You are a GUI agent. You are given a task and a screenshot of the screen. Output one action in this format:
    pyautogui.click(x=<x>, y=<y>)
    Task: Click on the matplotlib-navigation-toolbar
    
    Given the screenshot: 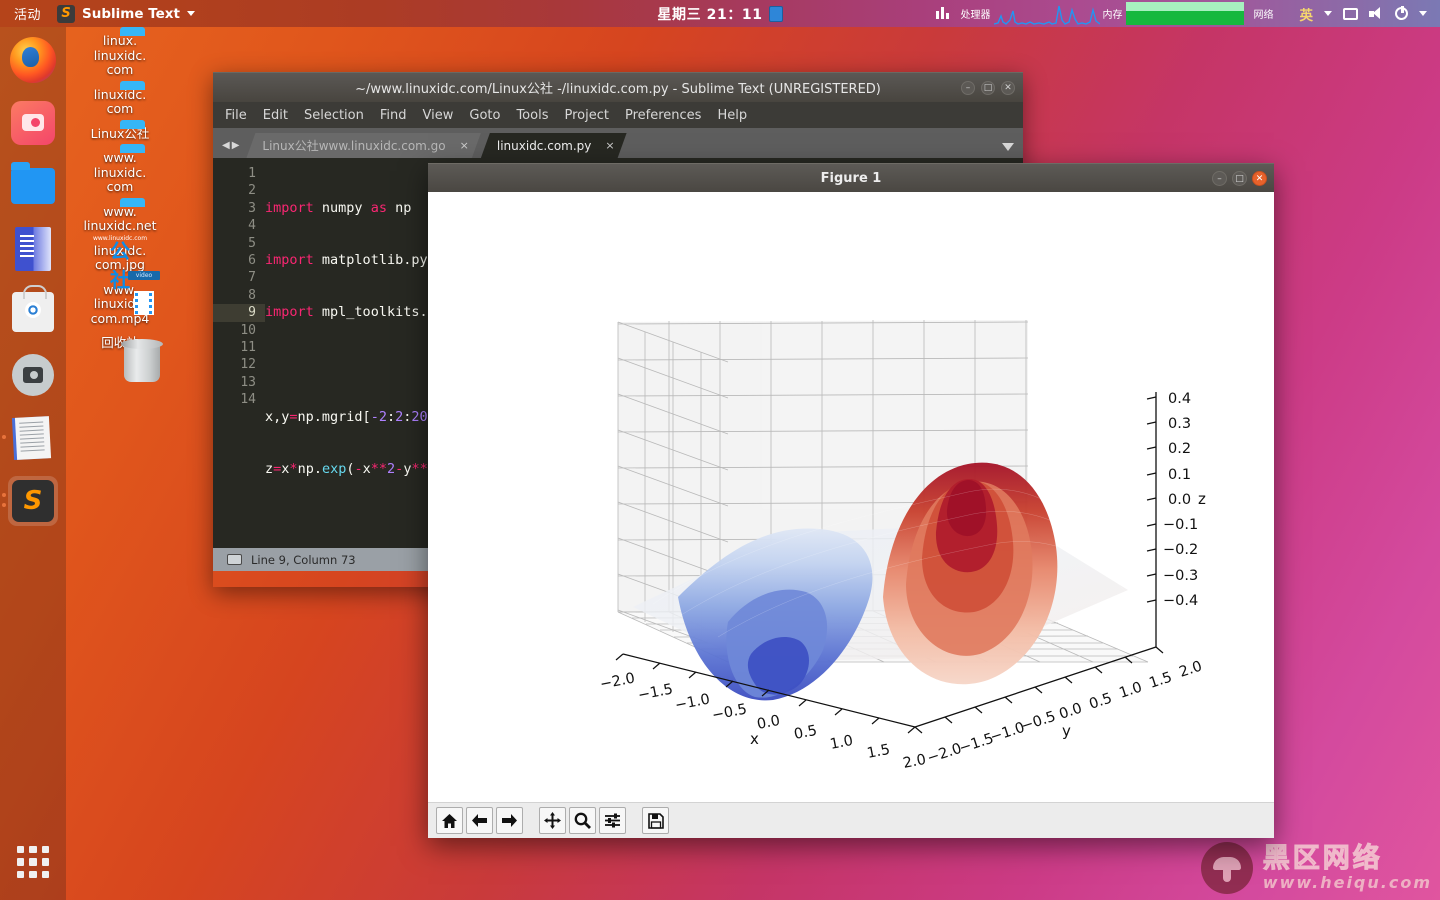 What is the action you would take?
    pyautogui.click(x=851, y=820)
    